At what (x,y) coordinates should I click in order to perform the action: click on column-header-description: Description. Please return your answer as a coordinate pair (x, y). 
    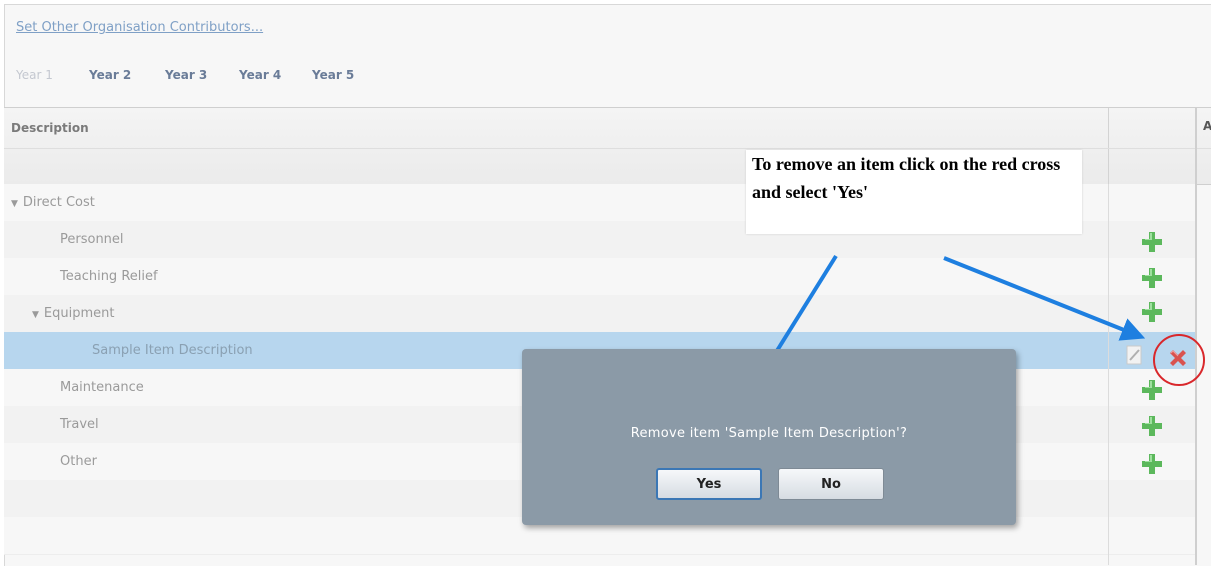
    Looking at the image, I should click on (50, 128).